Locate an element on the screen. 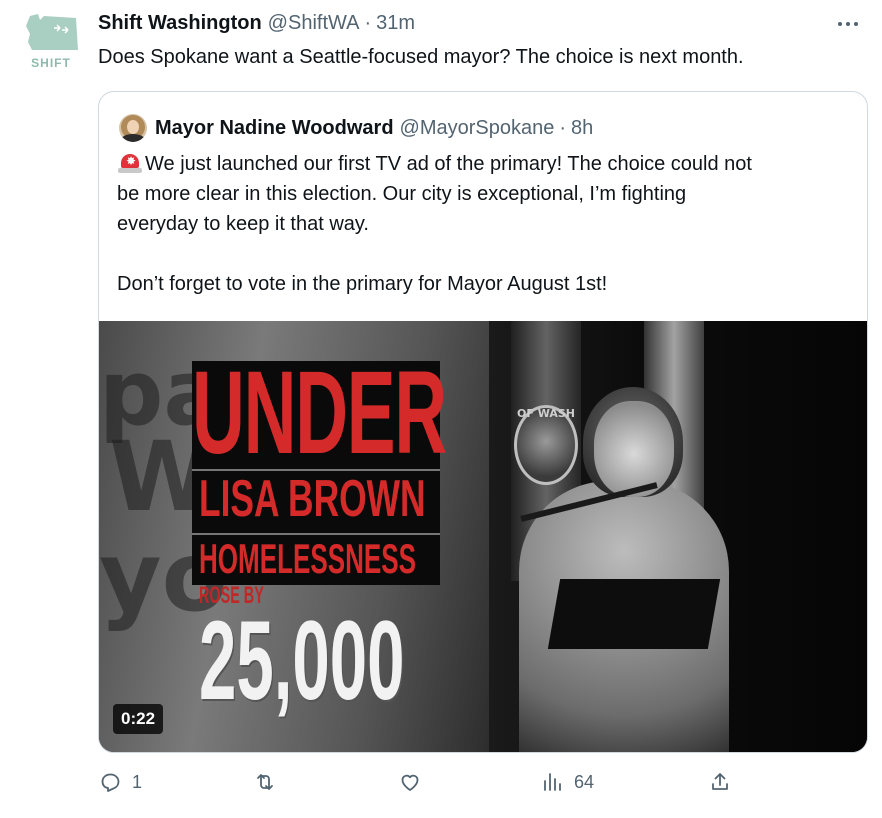 This screenshot has height=818, width=882. views-count: 64 is located at coordinates (584, 781).